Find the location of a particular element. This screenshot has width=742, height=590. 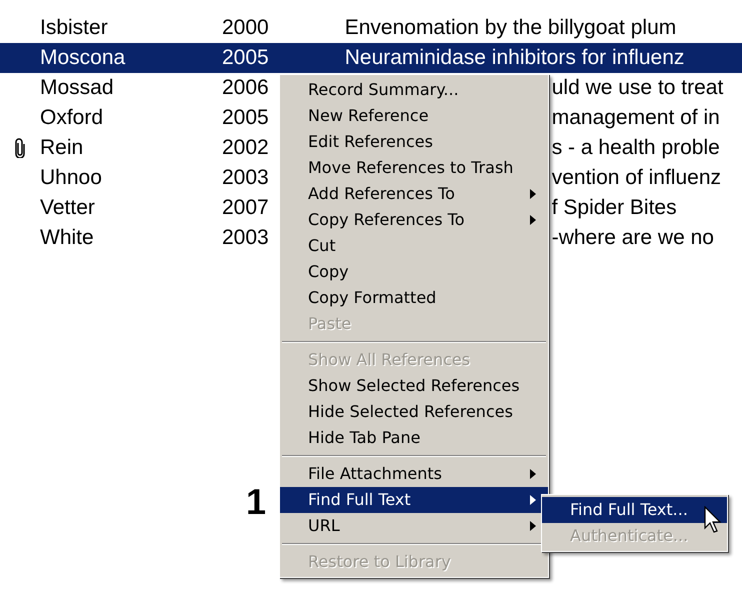

author-cell-text: White is located at coordinates (67, 238).